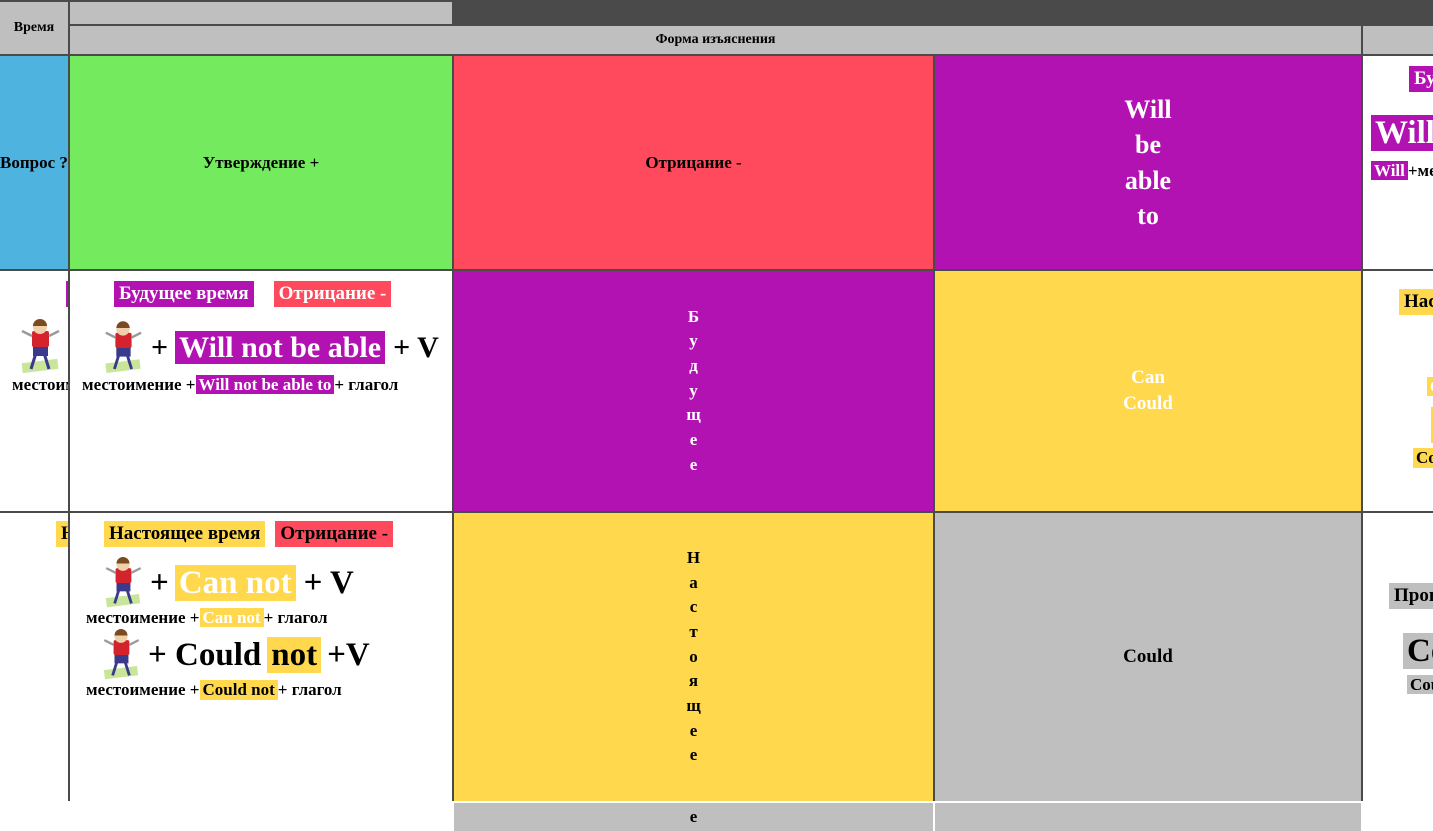 This screenshot has height=831, width=1433. What do you see at coordinates (1411, 596) in the screenshot?
I see `tense-tag: Прошедшее время` at bounding box center [1411, 596].